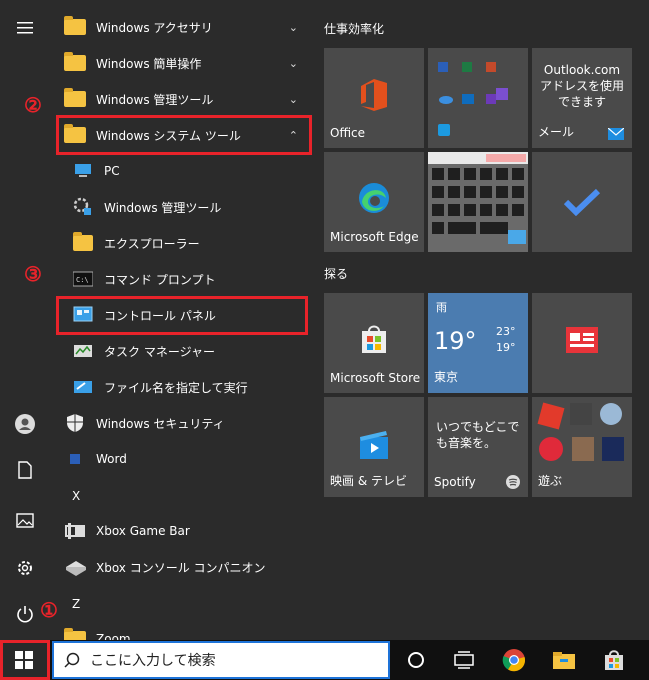  I want to click on app-run: ファイル名を指定して実行, so click(181, 387).